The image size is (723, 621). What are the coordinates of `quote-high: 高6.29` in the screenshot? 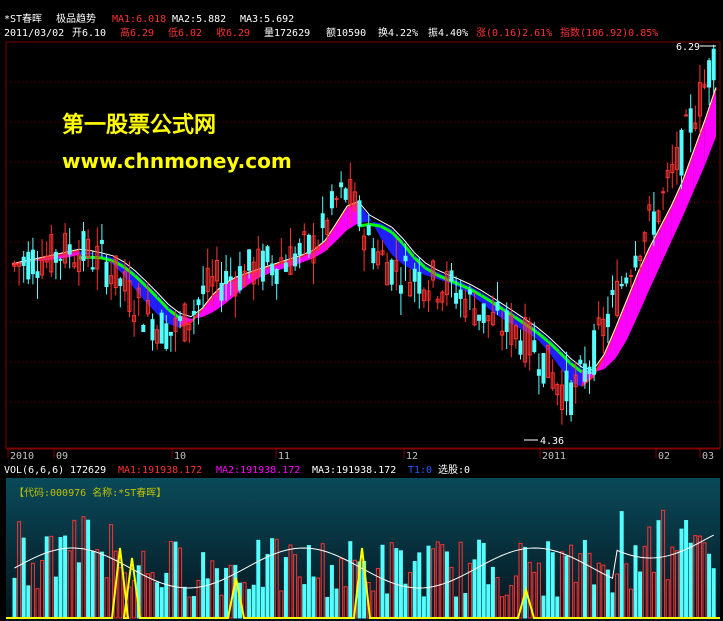 It's located at (137, 32).